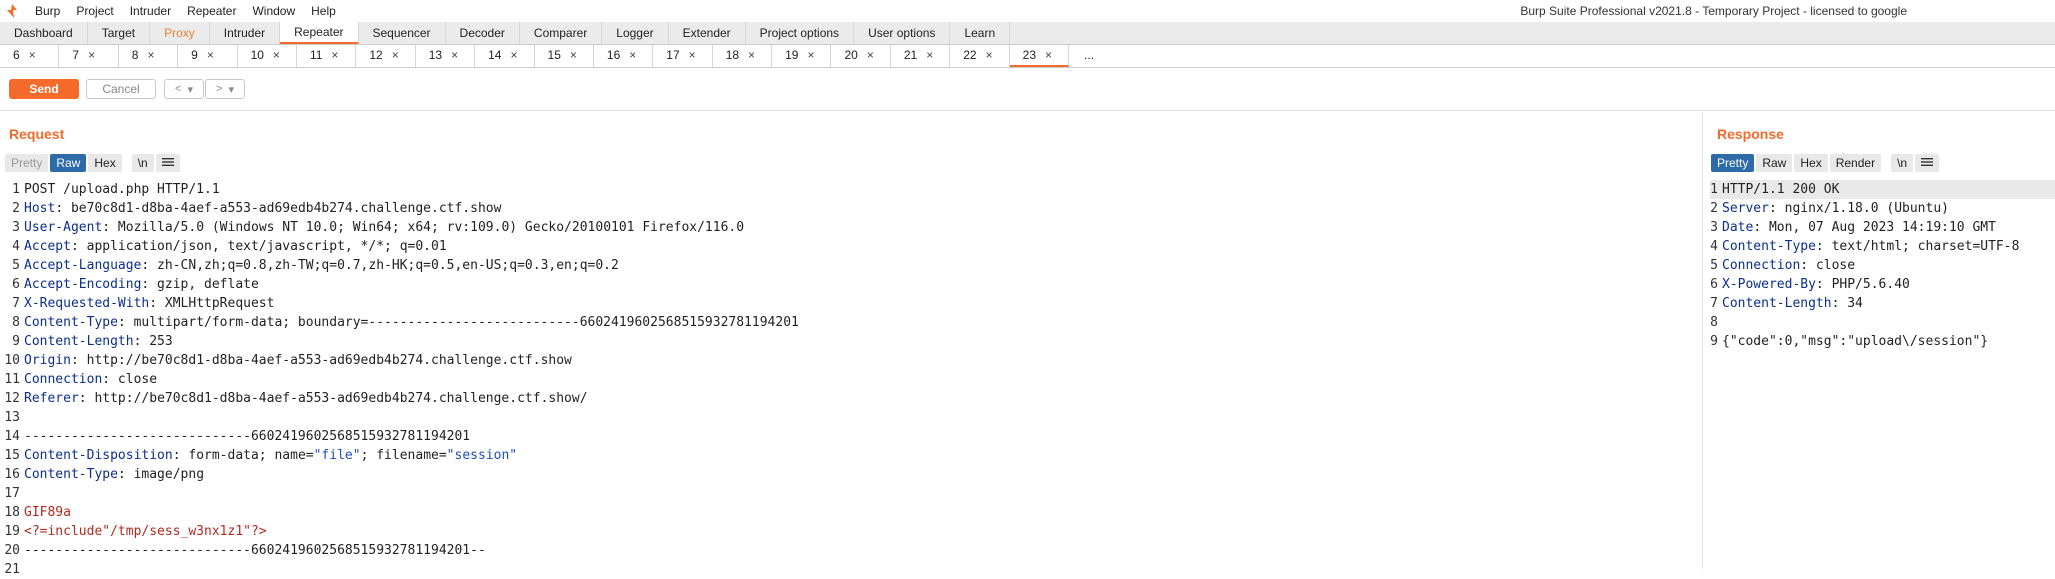 This screenshot has height=579, width=2055. Describe the element at coordinates (122, 189) in the screenshot. I see `line-text: POST /upload.php HTTP/1.1` at that location.